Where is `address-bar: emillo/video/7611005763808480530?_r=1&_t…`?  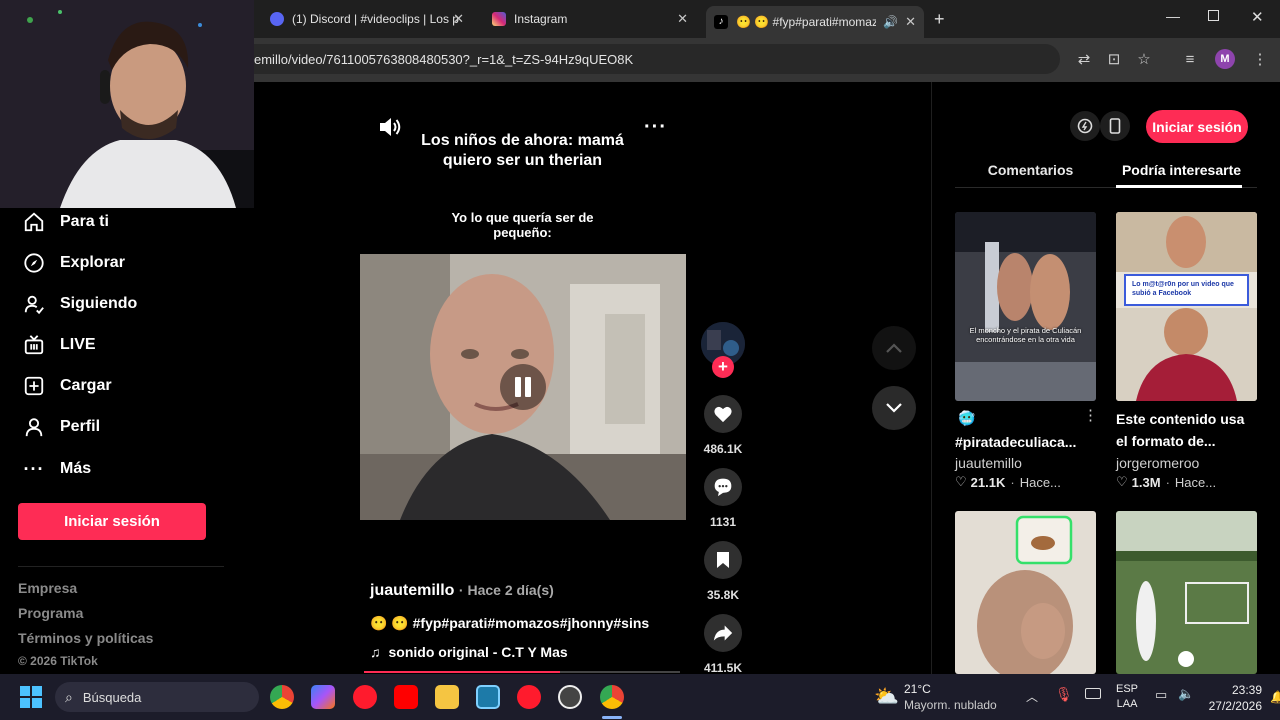
address-bar: emillo/video/7611005763808480530?_r=1&_t… is located at coordinates (645, 59).